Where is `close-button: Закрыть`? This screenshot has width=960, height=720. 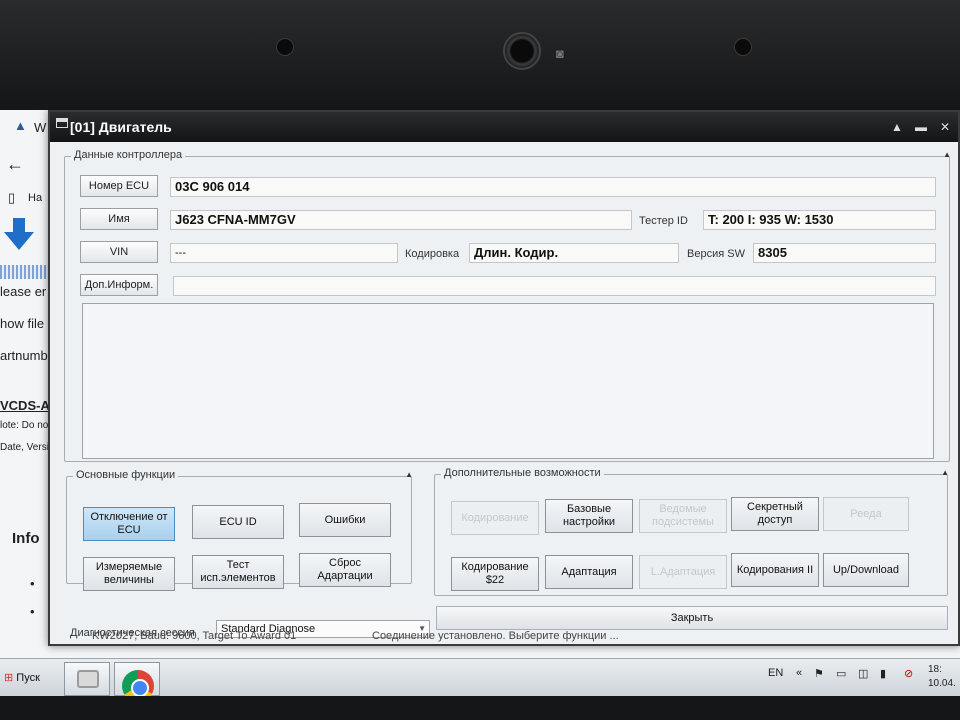 close-button: Закрыть is located at coordinates (692, 618).